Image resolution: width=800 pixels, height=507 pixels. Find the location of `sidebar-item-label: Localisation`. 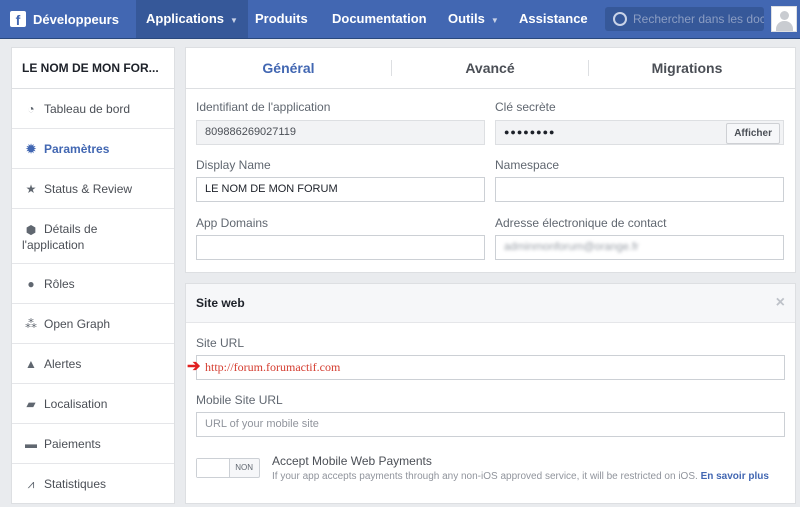

sidebar-item-label: Localisation is located at coordinates (76, 403).